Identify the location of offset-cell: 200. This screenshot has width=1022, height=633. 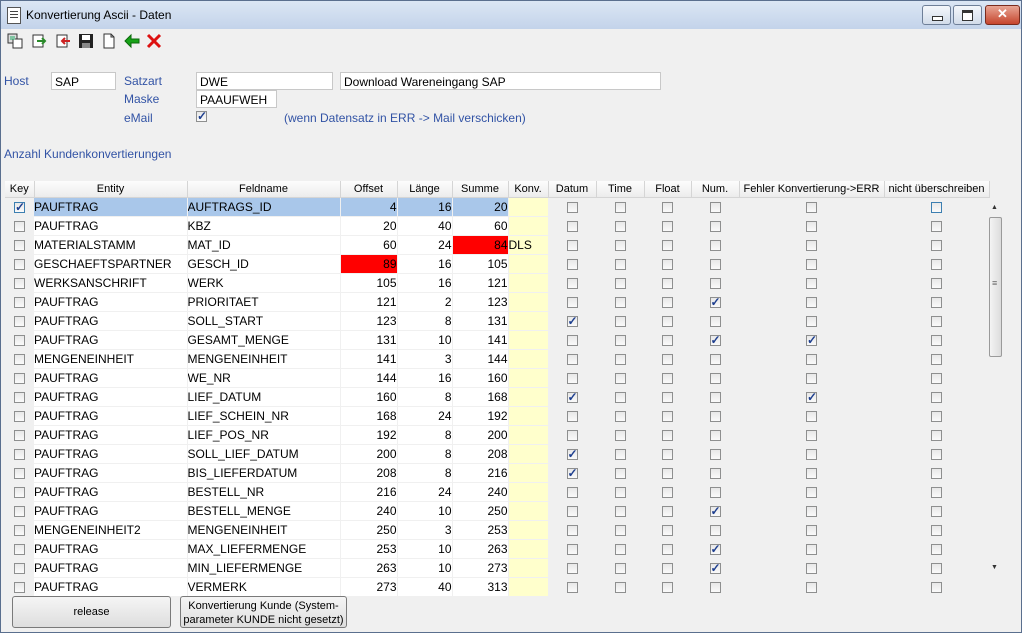
(369, 454).